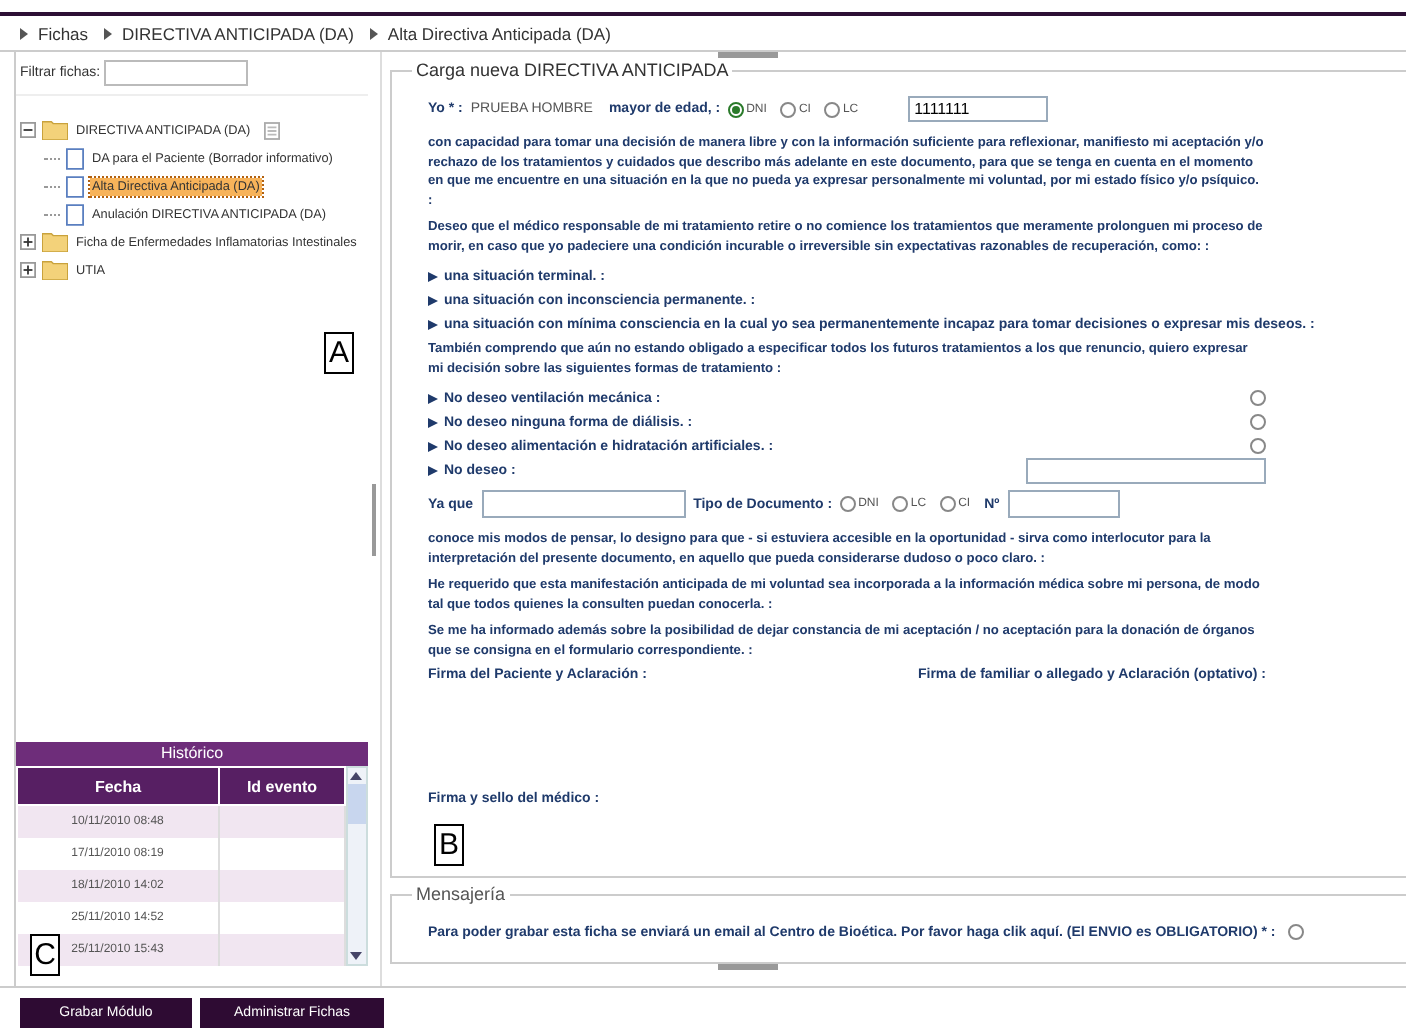 Image resolution: width=1406 pixels, height=1028 pixels. What do you see at coordinates (176, 73) in the screenshot?
I see `filter-field` at bounding box center [176, 73].